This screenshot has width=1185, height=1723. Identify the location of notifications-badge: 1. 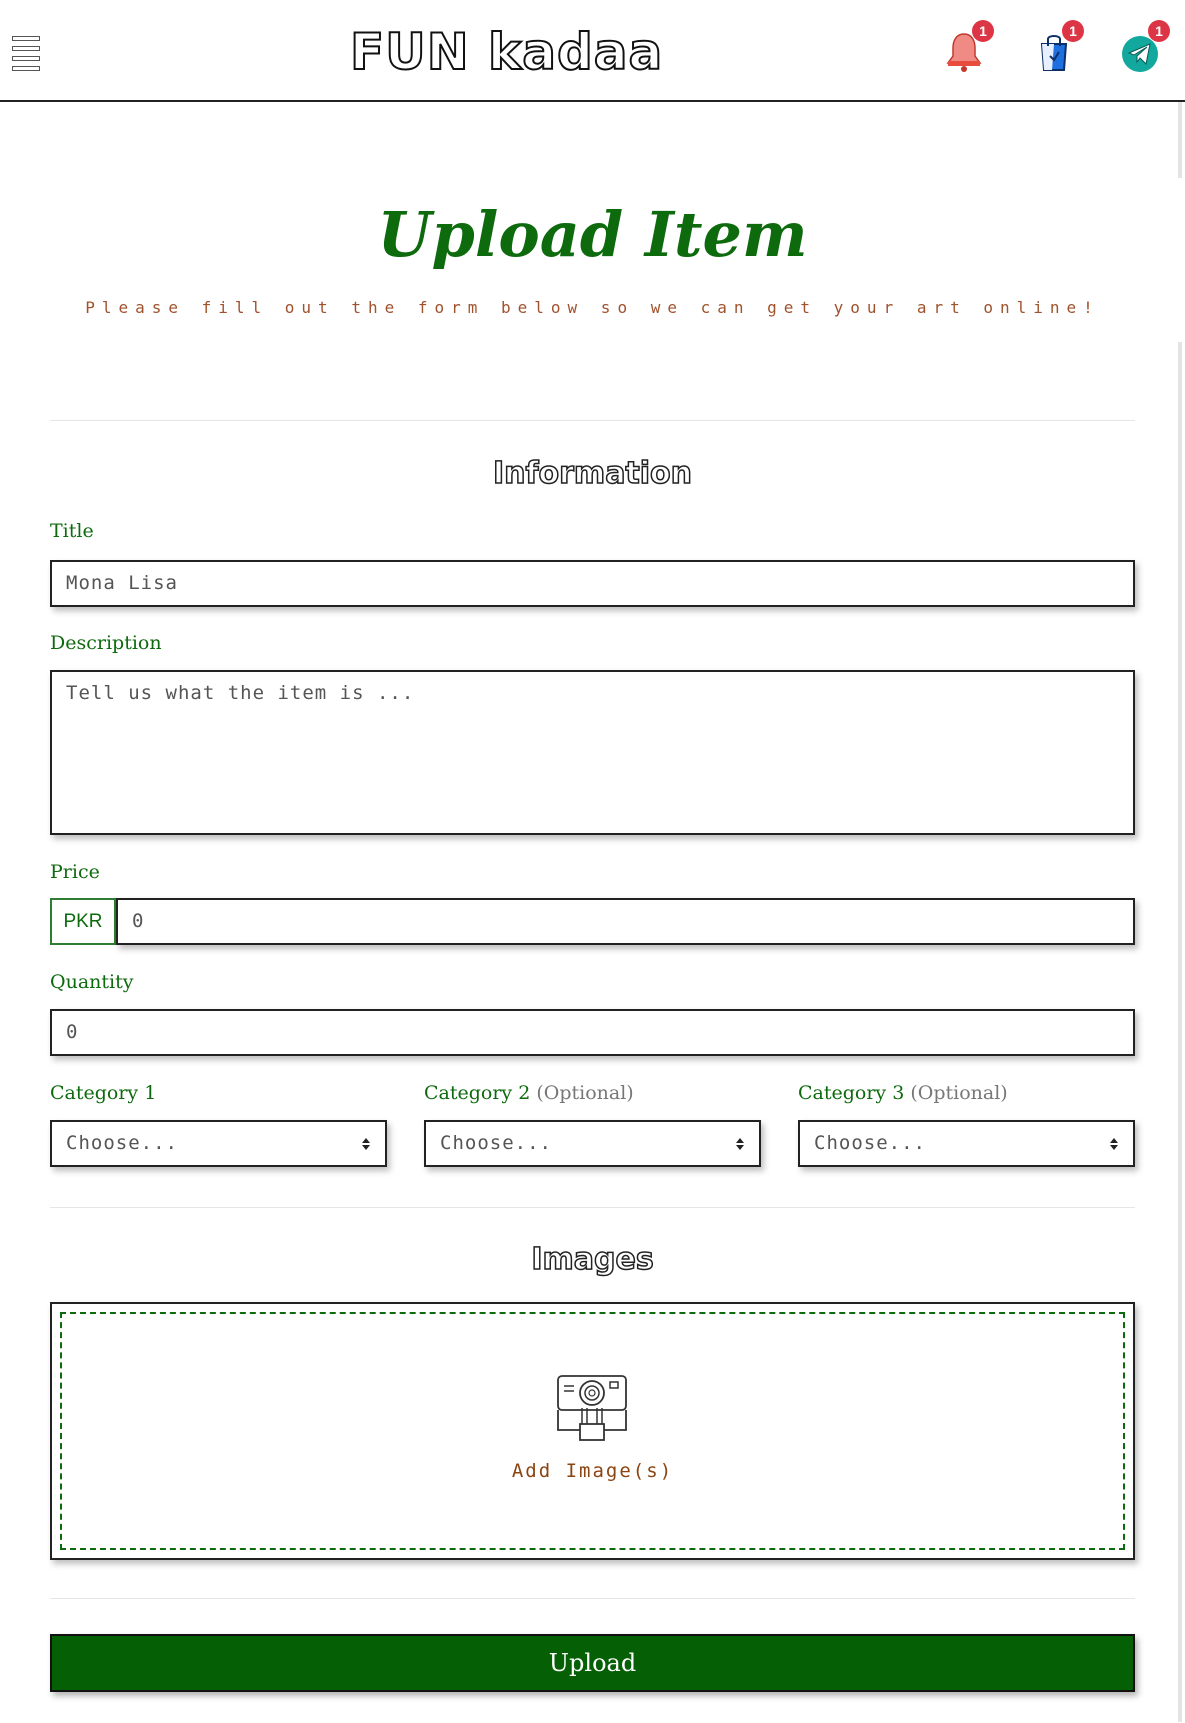
(983, 31).